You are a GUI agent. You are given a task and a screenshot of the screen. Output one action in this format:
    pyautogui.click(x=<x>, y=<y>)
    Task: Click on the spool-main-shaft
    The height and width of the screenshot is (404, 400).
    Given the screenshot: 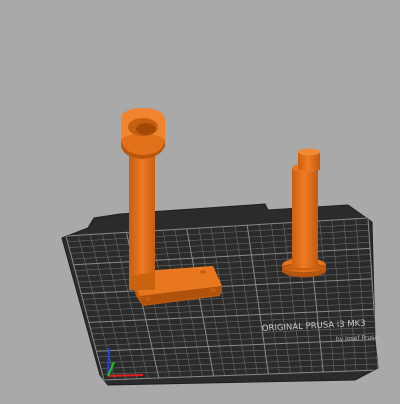 What is the action you would take?
    pyautogui.click(x=305, y=218)
    